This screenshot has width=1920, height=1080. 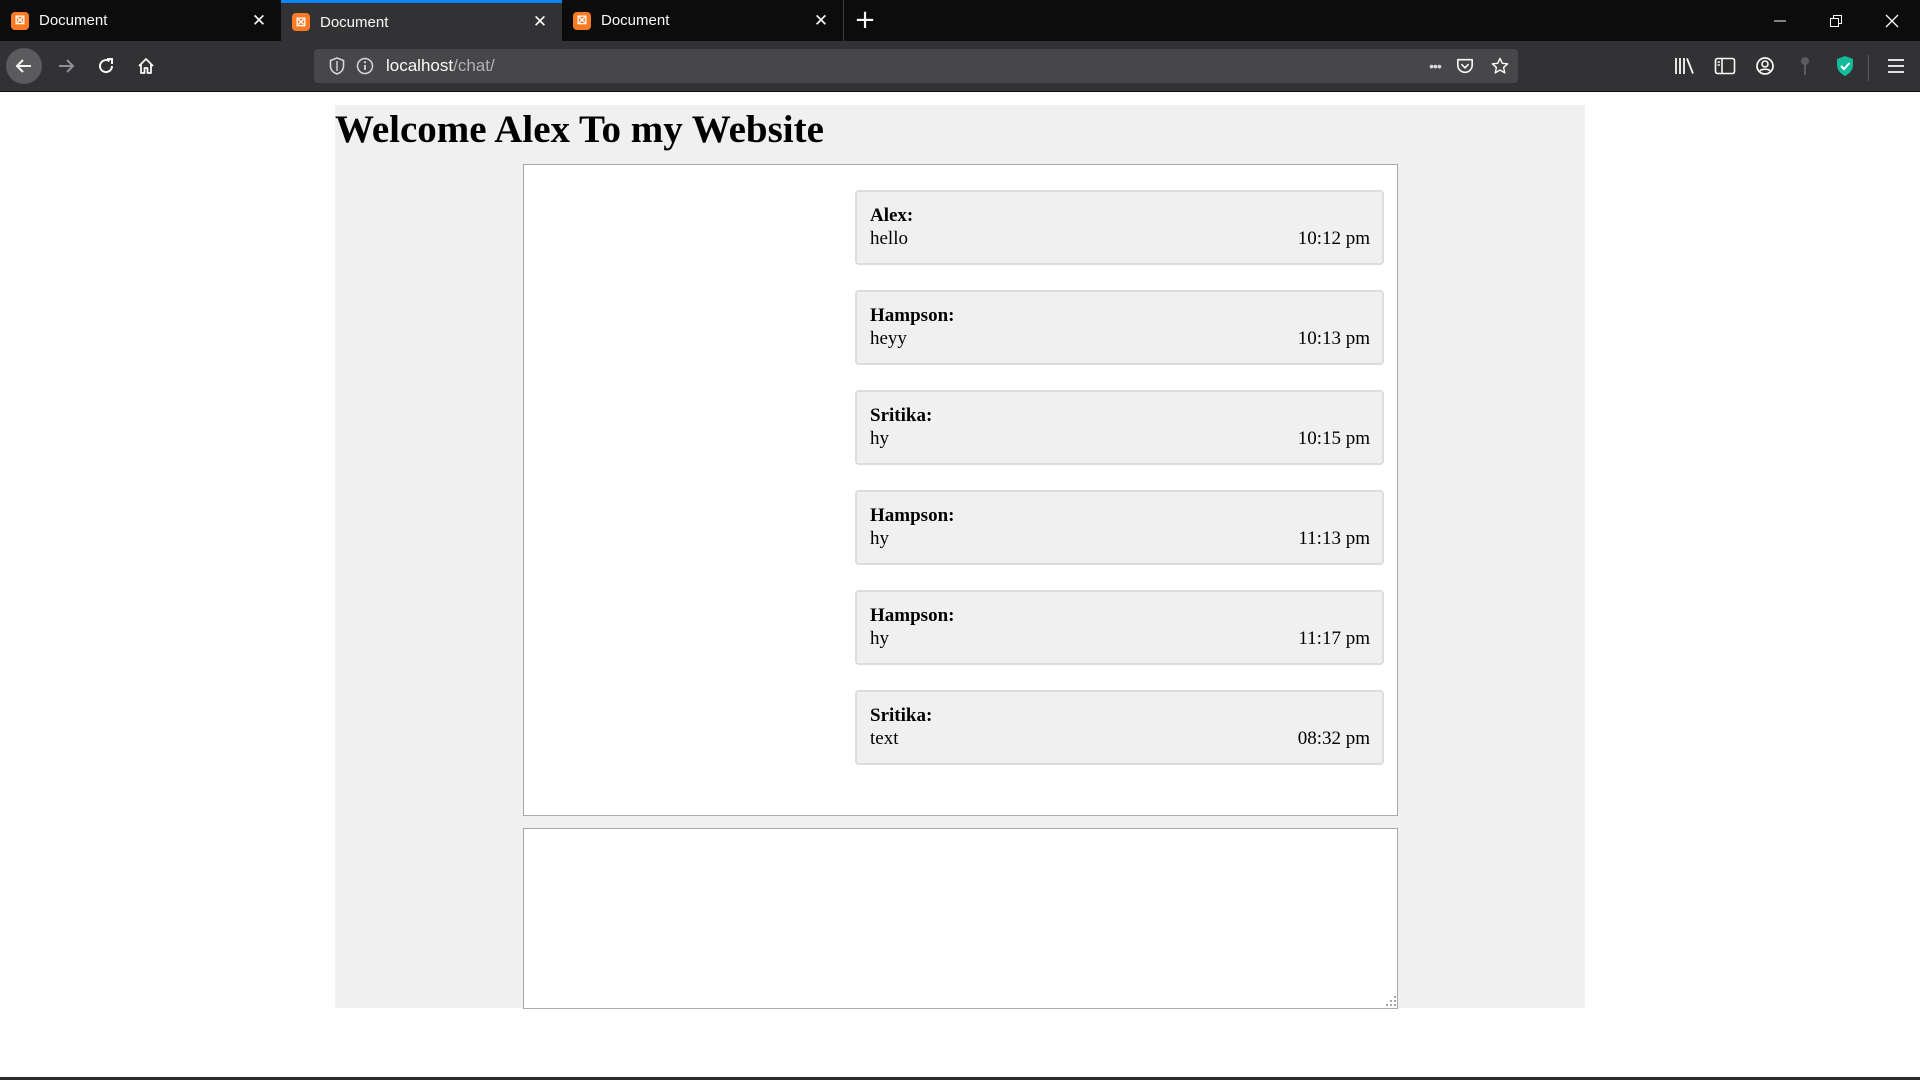 I want to click on home-button, so click(x=146, y=66).